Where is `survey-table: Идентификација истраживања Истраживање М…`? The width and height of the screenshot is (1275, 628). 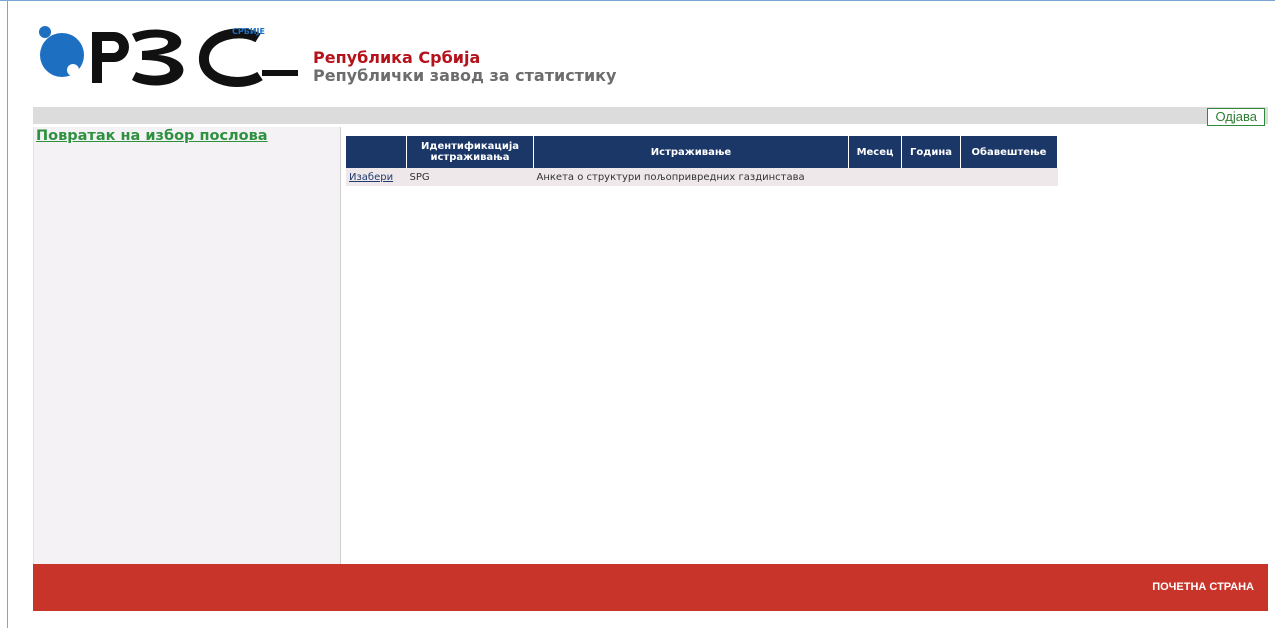
survey-table: Идентификација истраживања Истраживање М… is located at coordinates (702, 161).